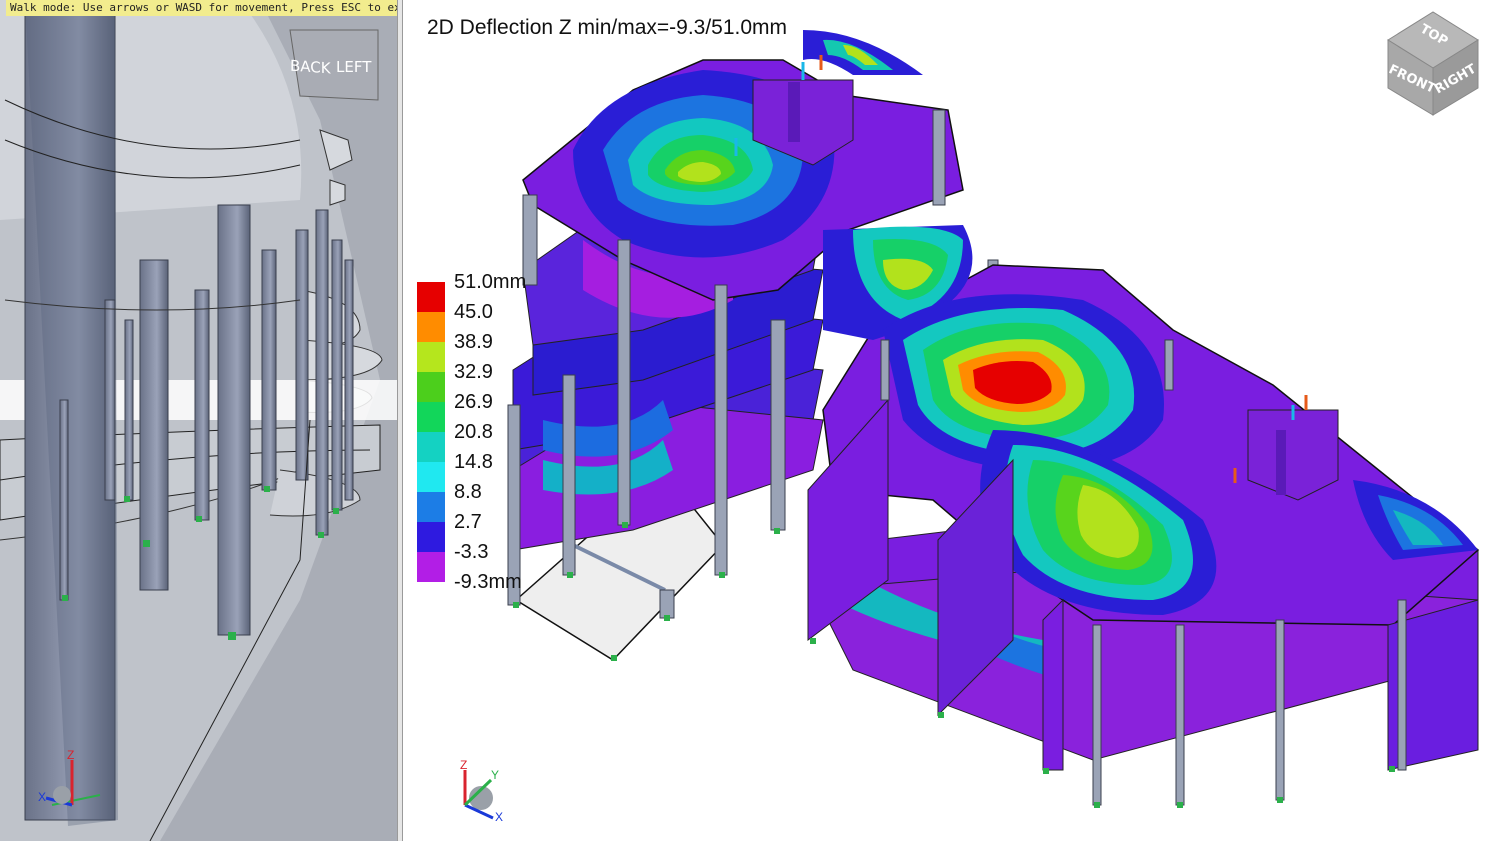 This screenshot has width=1496, height=841. Describe the element at coordinates (495, 775) in the screenshot. I see `axis-y-label: Y` at that location.